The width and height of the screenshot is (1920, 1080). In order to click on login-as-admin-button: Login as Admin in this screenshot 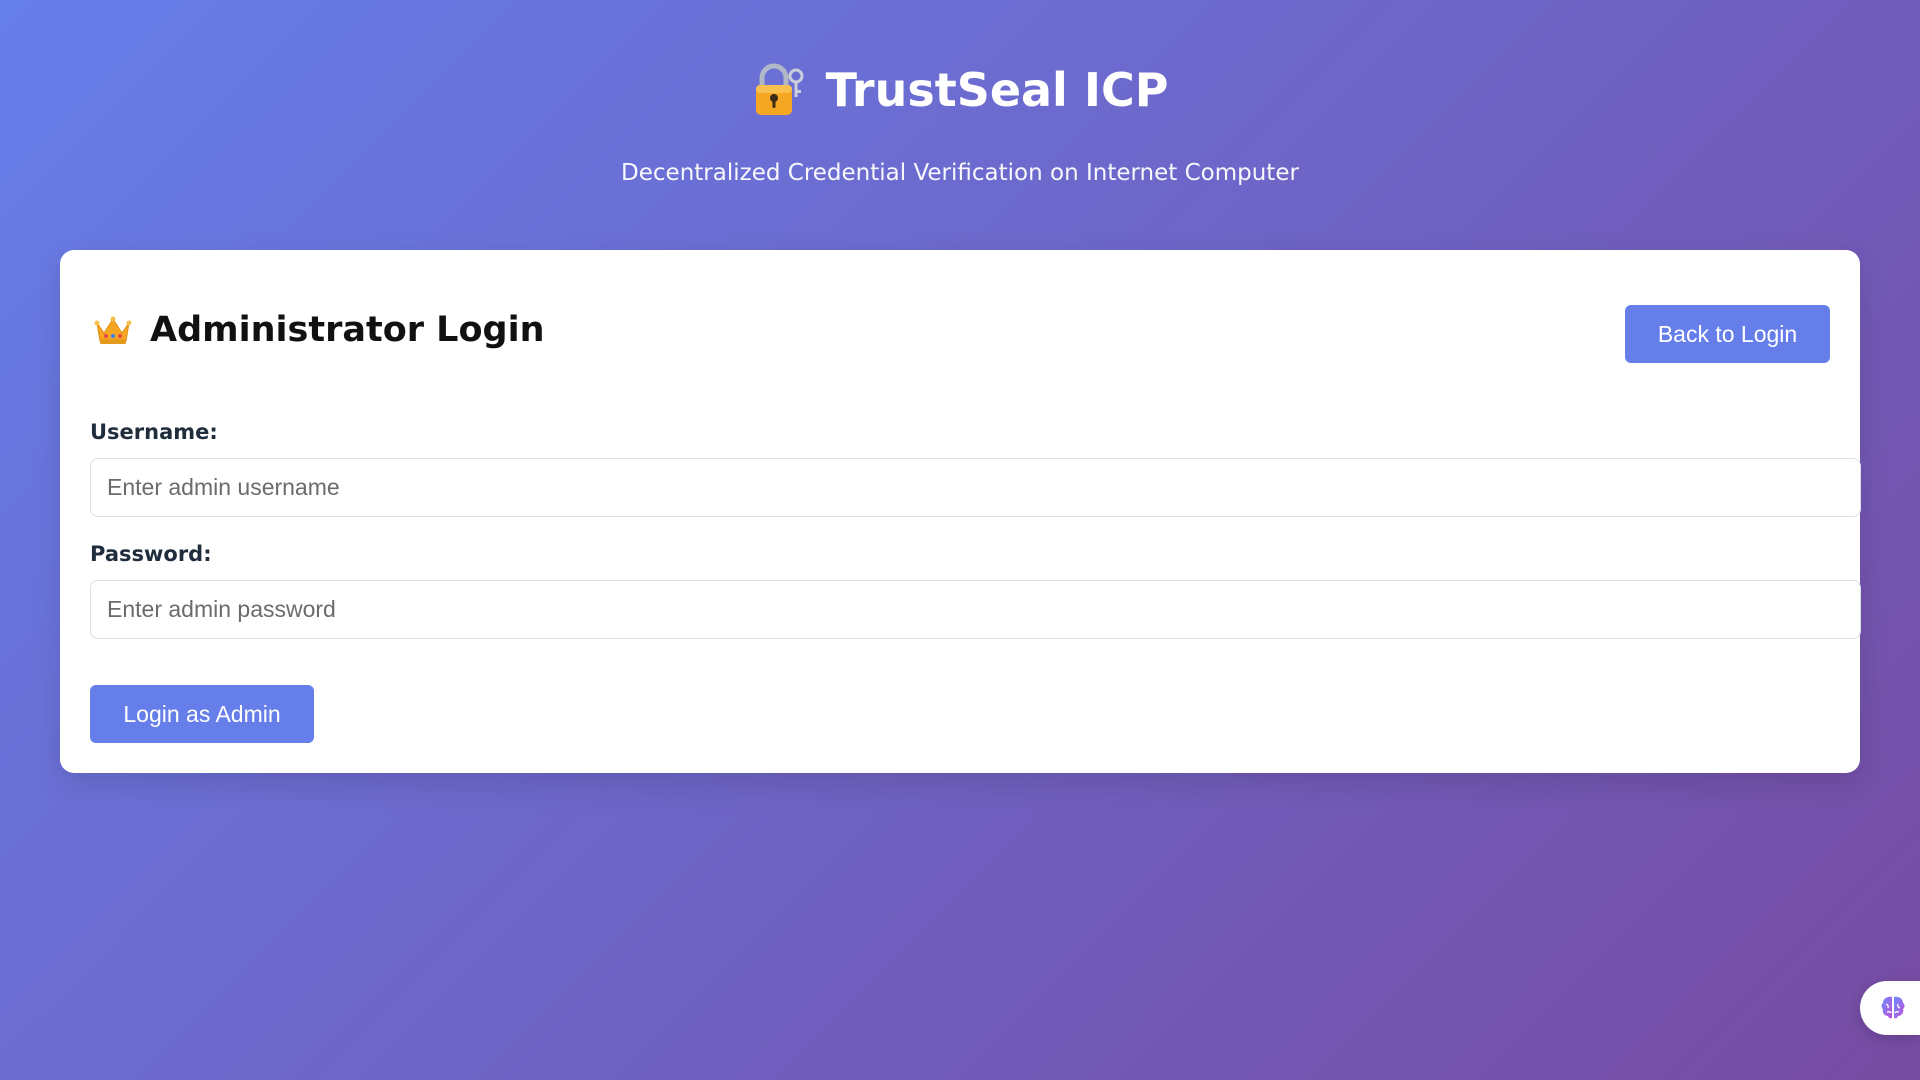, I will do `click(202, 714)`.